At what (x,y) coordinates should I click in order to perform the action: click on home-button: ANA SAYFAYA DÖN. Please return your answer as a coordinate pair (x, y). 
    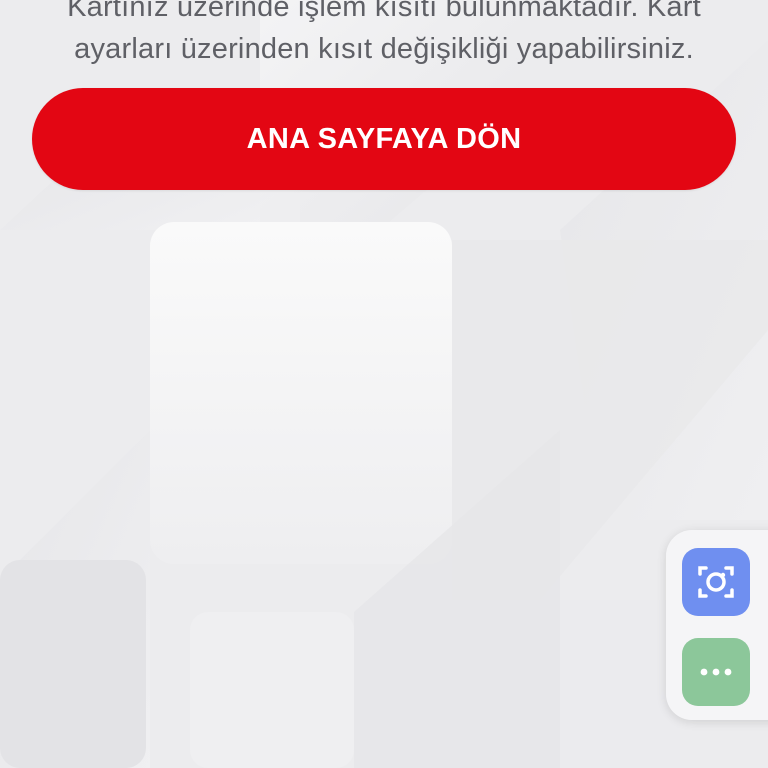
    Looking at the image, I should click on (384, 139).